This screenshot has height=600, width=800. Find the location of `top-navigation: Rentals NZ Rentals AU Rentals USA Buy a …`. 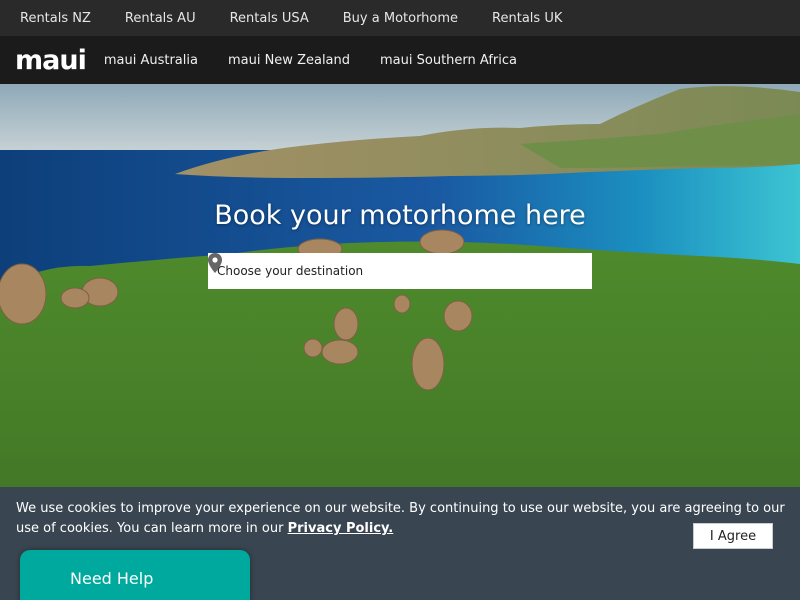

top-navigation: Rentals NZ Rentals AU Rentals USA Buy a … is located at coordinates (400, 18).